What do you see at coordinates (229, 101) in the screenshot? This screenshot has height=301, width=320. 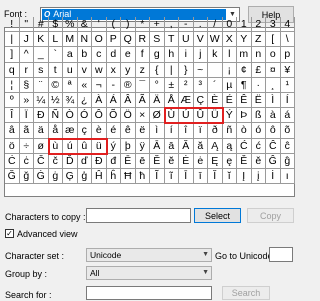 I see `character-cell: É` at bounding box center [229, 101].